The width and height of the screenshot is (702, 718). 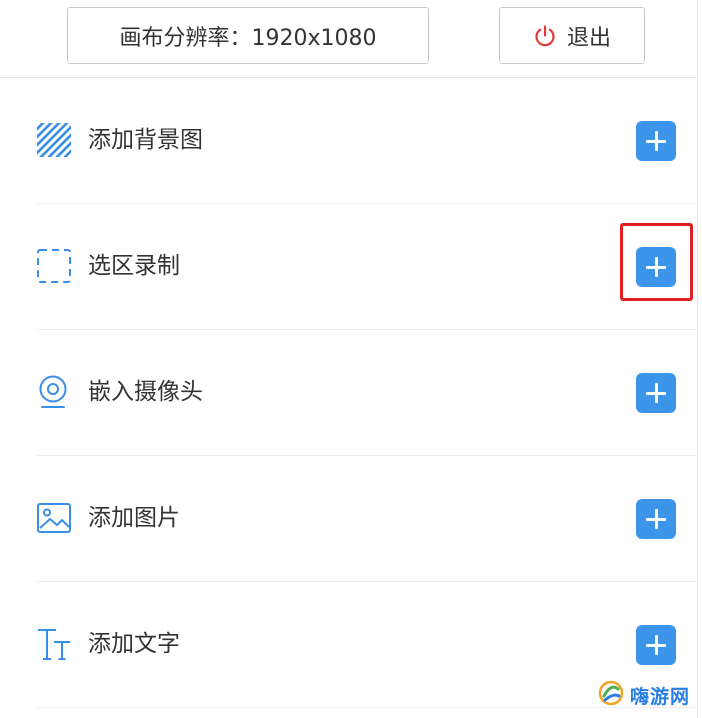 What do you see at coordinates (545, 36) in the screenshot?
I see `power-icon` at bounding box center [545, 36].